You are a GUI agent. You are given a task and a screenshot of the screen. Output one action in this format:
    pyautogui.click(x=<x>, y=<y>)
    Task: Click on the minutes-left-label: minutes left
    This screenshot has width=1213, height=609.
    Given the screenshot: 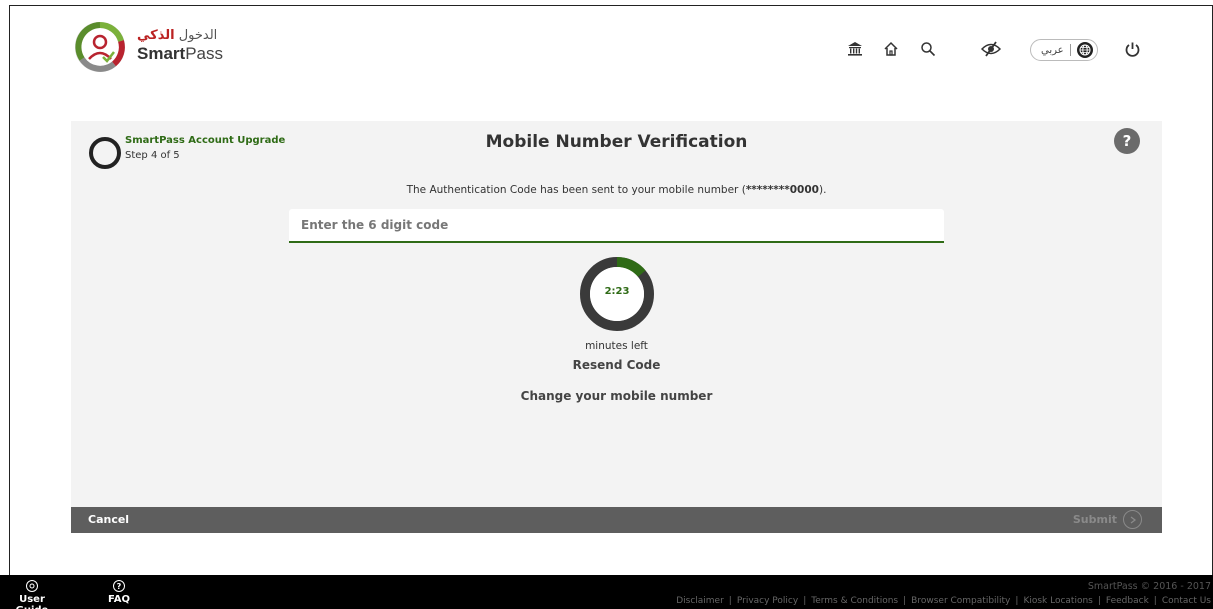 What is the action you would take?
    pyautogui.click(x=616, y=346)
    